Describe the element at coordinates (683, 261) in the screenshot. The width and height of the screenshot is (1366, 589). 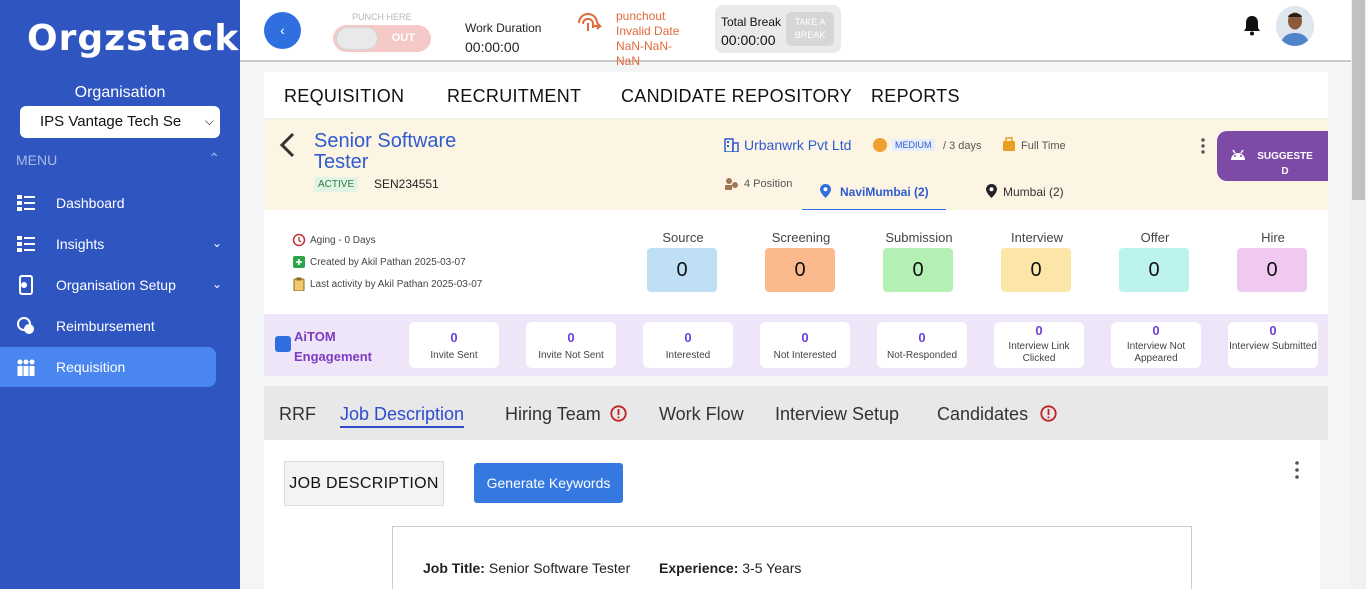
I see `stage-source: Source 0` at that location.